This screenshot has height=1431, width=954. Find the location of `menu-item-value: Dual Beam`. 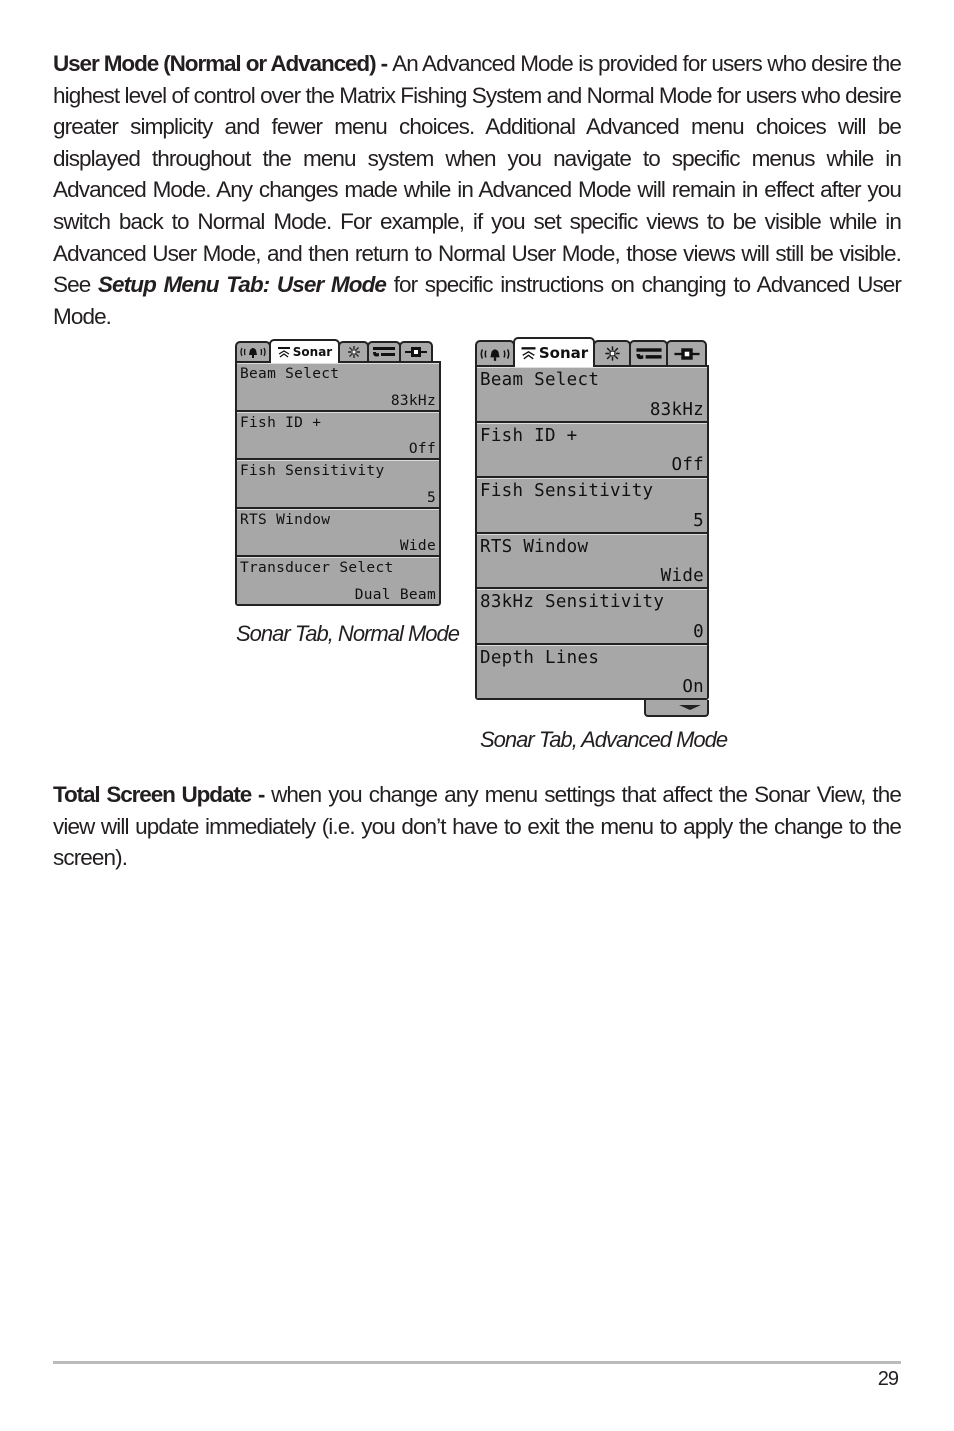

menu-item-value: Dual Beam is located at coordinates (395, 594).